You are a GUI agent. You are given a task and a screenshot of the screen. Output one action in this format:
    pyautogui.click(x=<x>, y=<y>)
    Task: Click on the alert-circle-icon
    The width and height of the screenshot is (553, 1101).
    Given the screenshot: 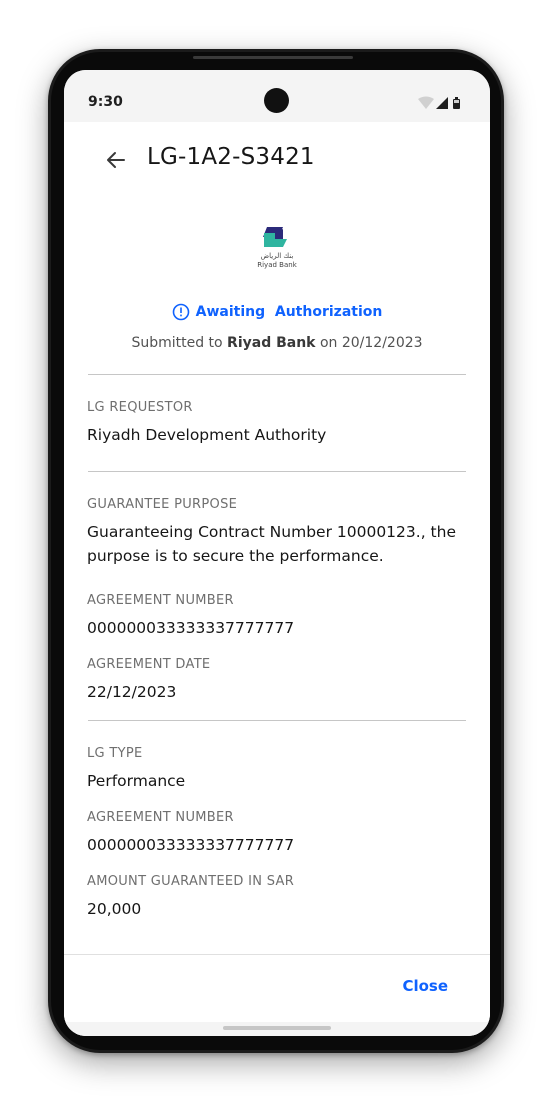 What is the action you would take?
    pyautogui.click(x=180, y=312)
    